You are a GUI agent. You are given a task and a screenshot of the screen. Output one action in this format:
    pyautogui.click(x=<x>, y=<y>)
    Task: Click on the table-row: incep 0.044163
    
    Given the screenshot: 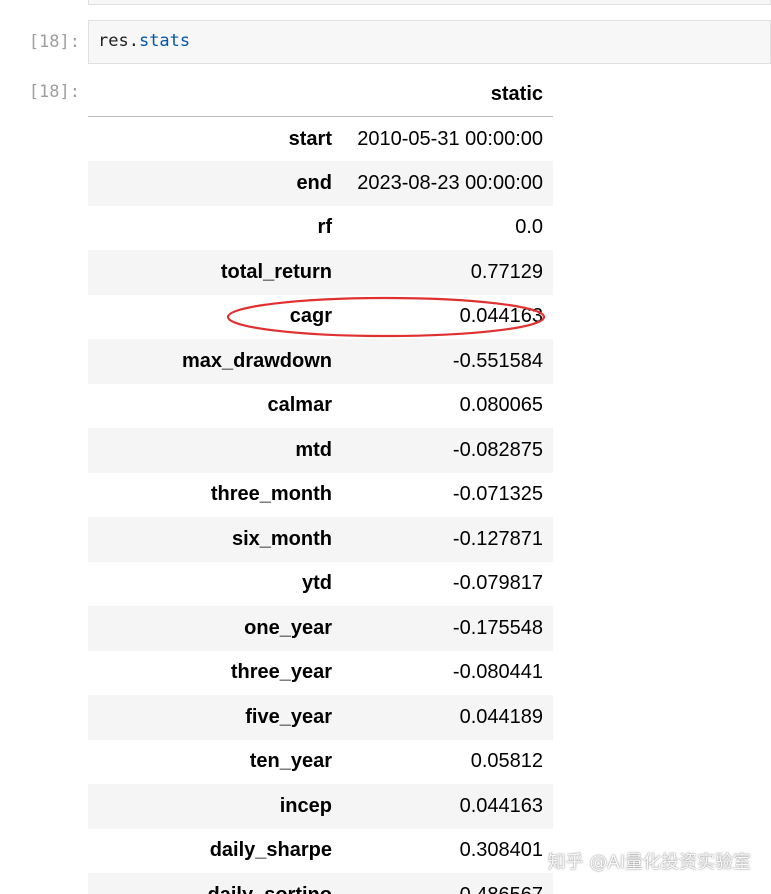 What is the action you would take?
    pyautogui.click(x=320, y=806)
    